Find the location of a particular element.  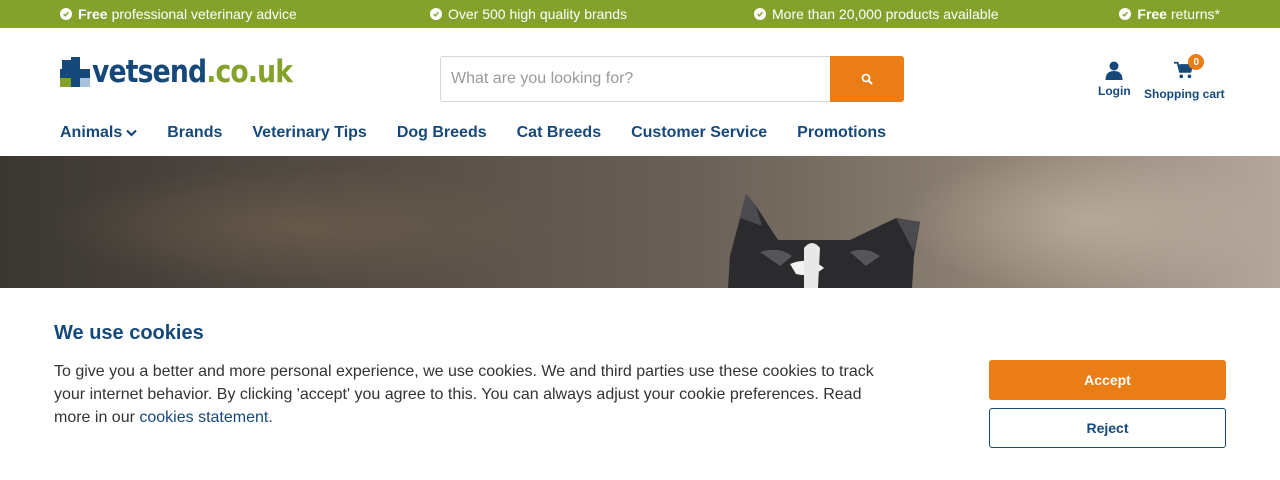

search-button is located at coordinates (867, 79).